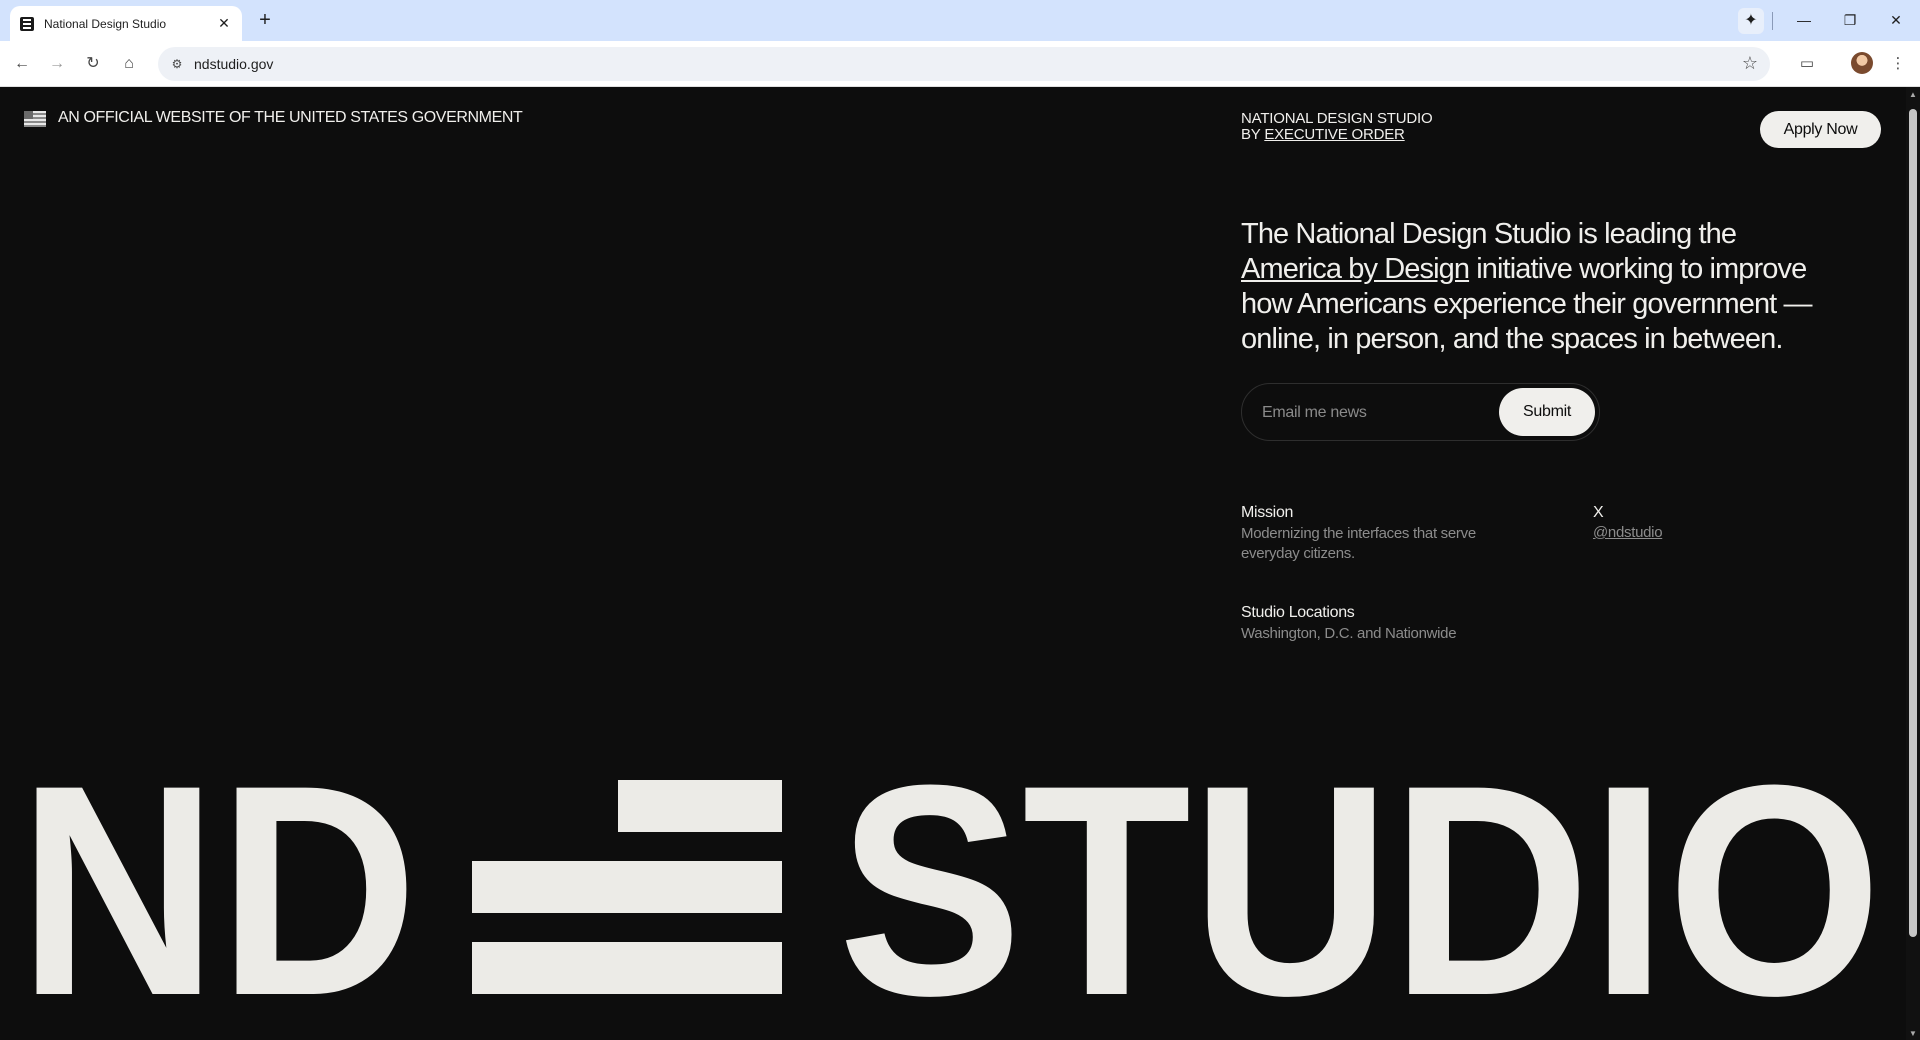 This screenshot has width=1920, height=1040. I want to click on close-window-button: ✕, so click(1896, 20).